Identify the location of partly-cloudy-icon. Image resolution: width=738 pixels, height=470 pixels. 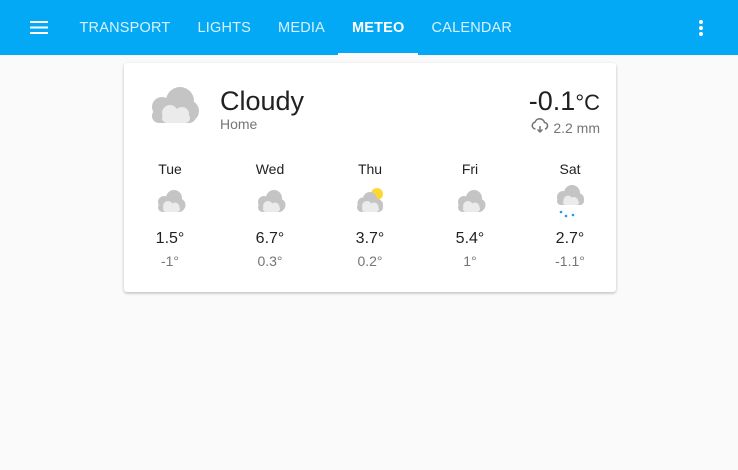
(370, 201).